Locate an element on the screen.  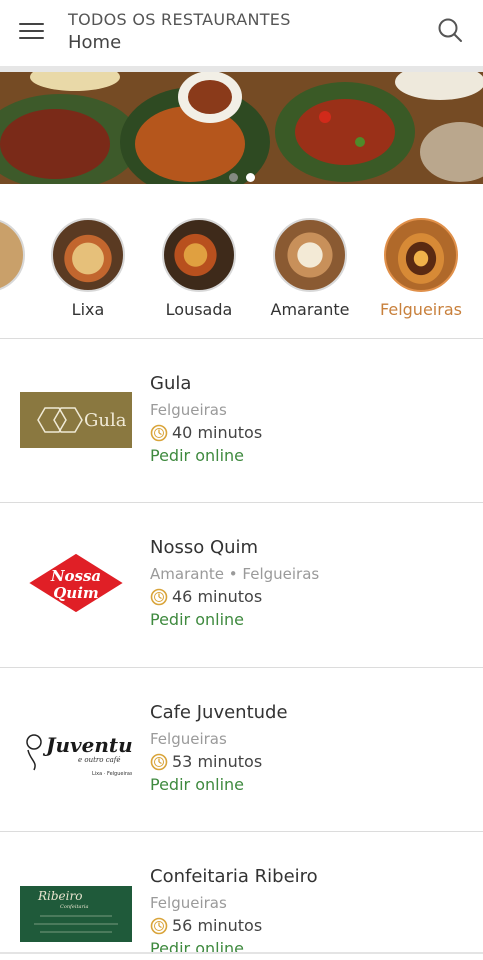
location-label: Lixa is located at coordinates (88, 309).